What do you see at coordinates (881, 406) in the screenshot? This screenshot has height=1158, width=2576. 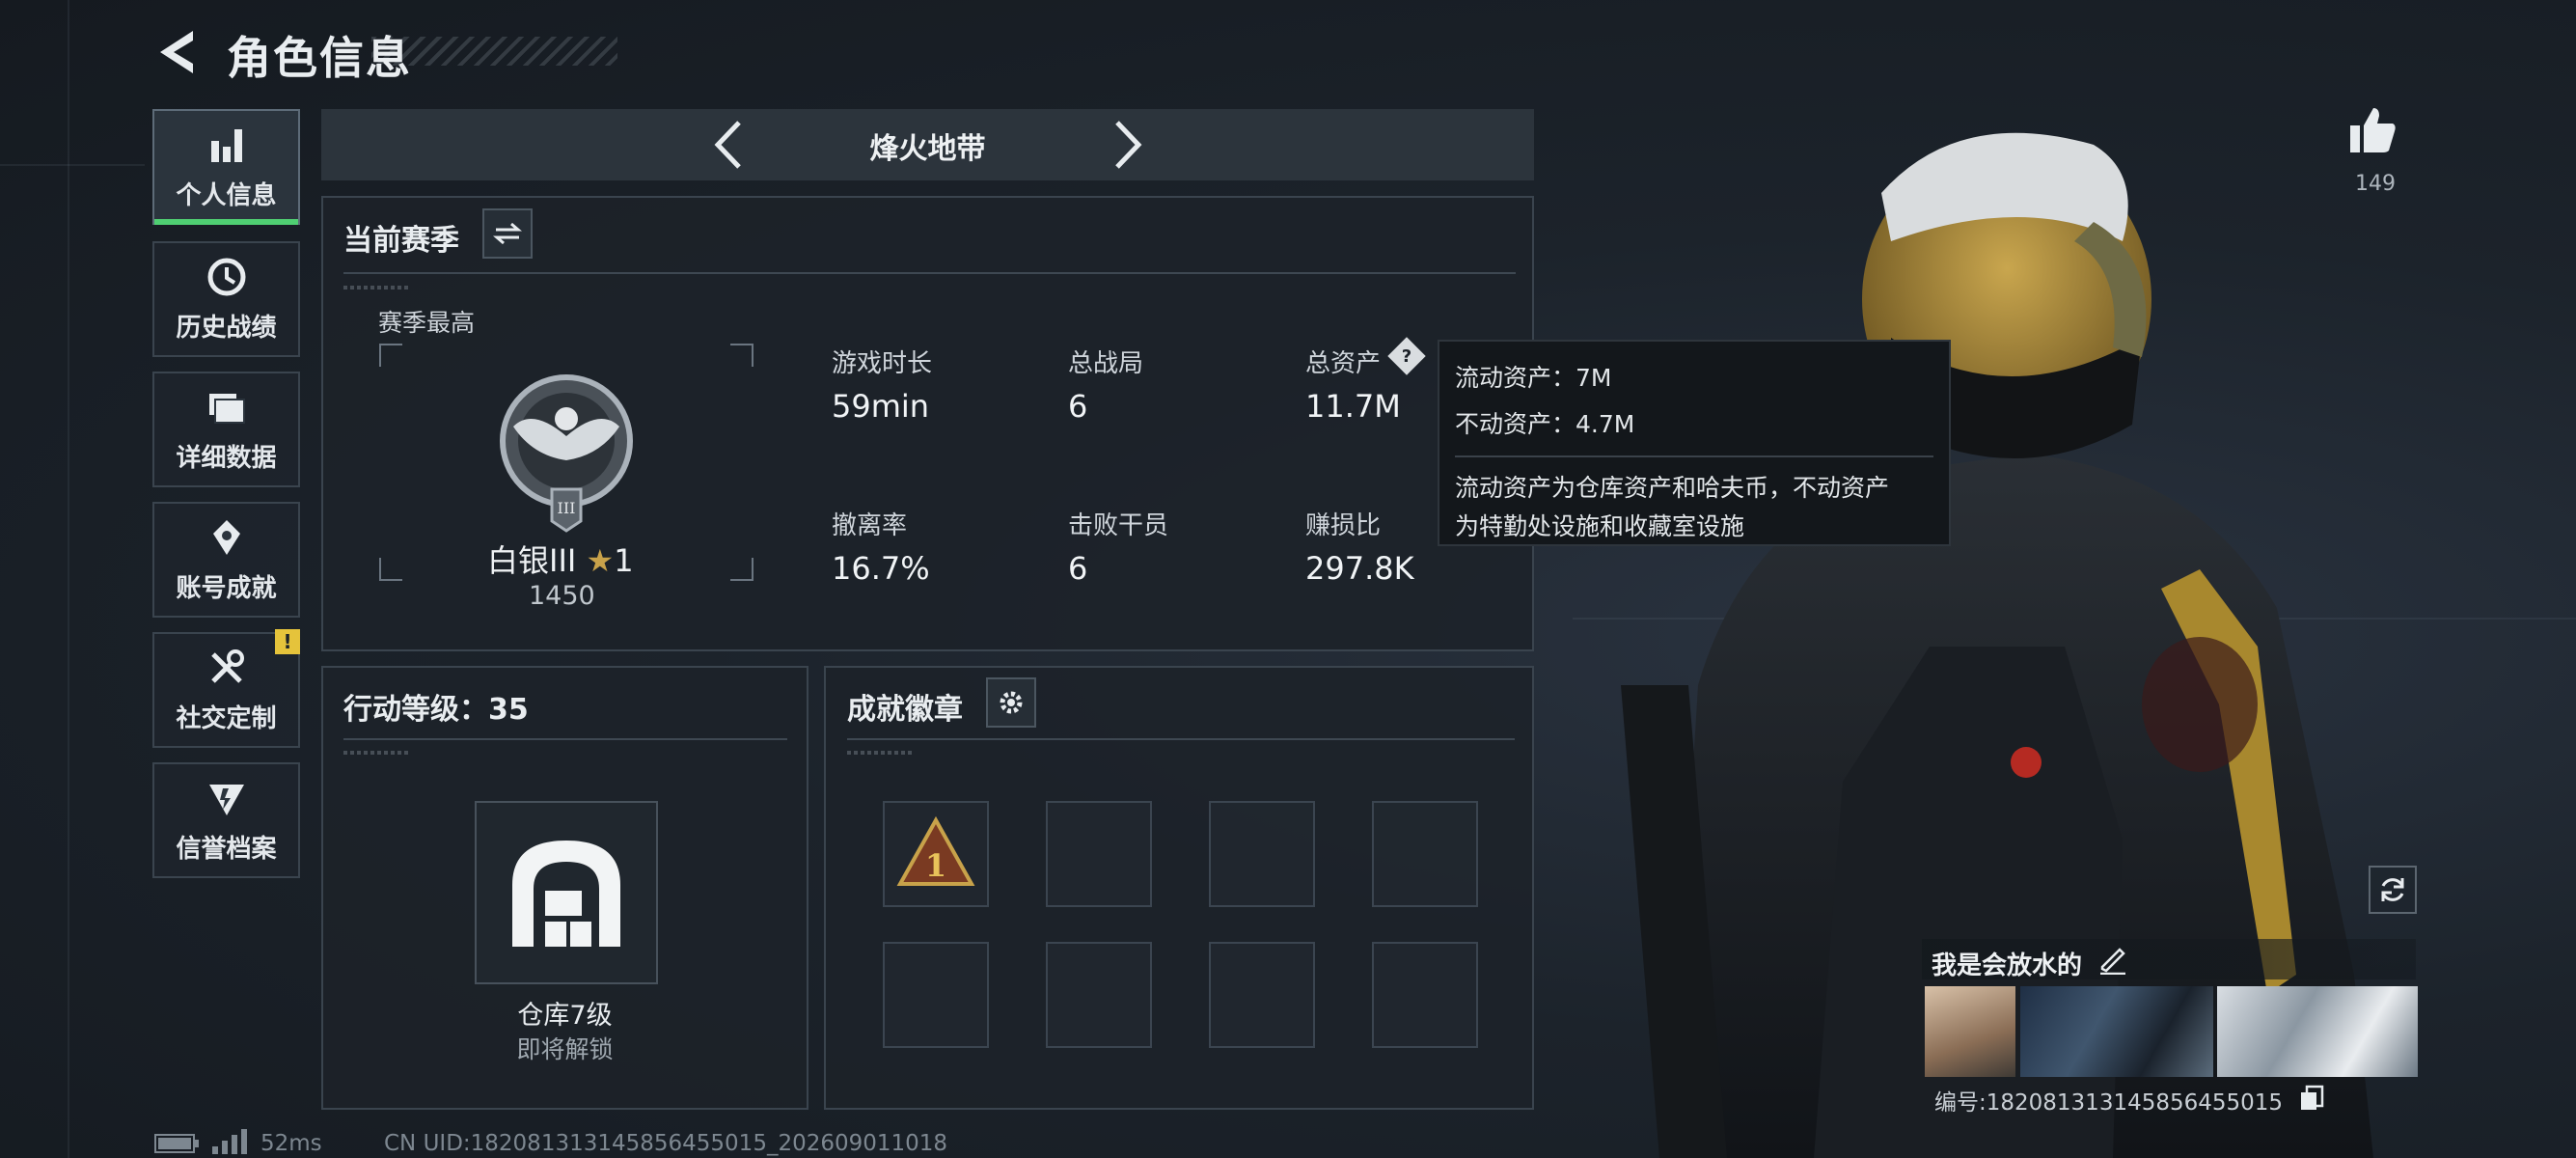 I see `stat-value: 59min` at bounding box center [881, 406].